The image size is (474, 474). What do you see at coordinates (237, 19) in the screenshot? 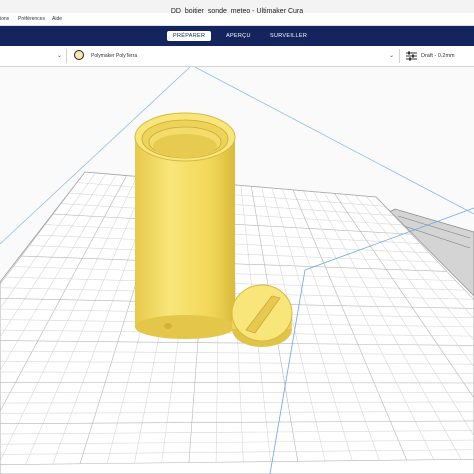
I see `menu-bar: ions Préférences Aide` at bounding box center [237, 19].